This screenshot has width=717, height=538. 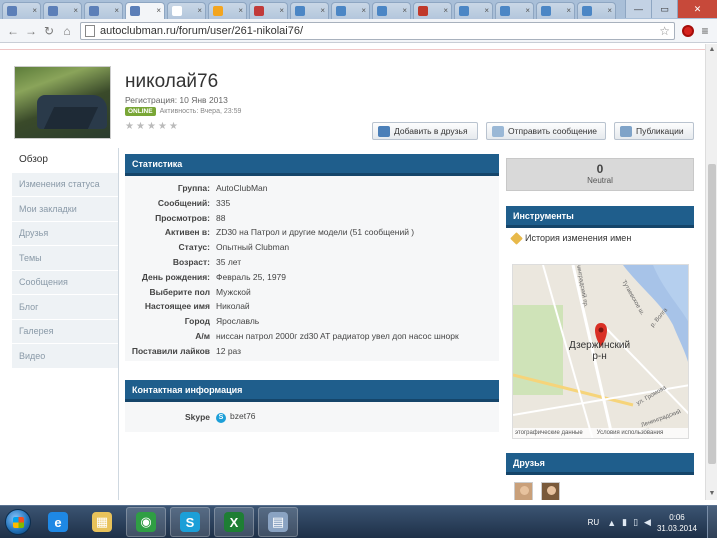 What do you see at coordinates (13, 31) in the screenshot?
I see `back-button: ←` at bounding box center [13, 31].